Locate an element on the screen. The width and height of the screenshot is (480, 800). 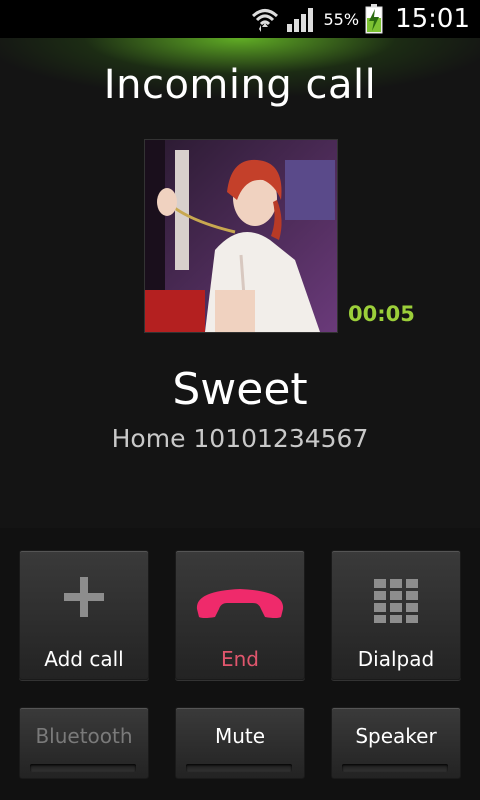
status-icons: 55% 15:01 is located at coordinates (360, 19).